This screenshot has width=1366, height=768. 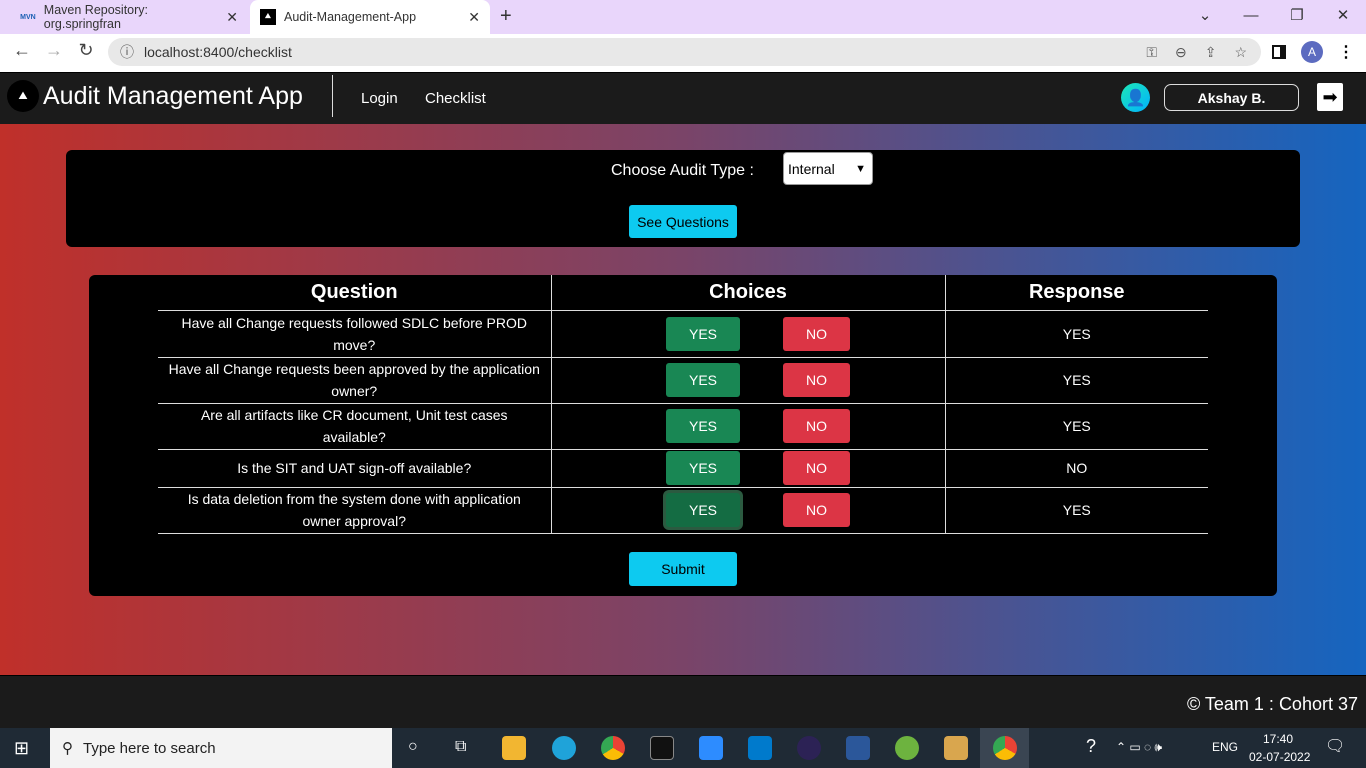 What do you see at coordinates (1279, 757) in the screenshot?
I see `clock-date: 02-07-2022` at bounding box center [1279, 757].